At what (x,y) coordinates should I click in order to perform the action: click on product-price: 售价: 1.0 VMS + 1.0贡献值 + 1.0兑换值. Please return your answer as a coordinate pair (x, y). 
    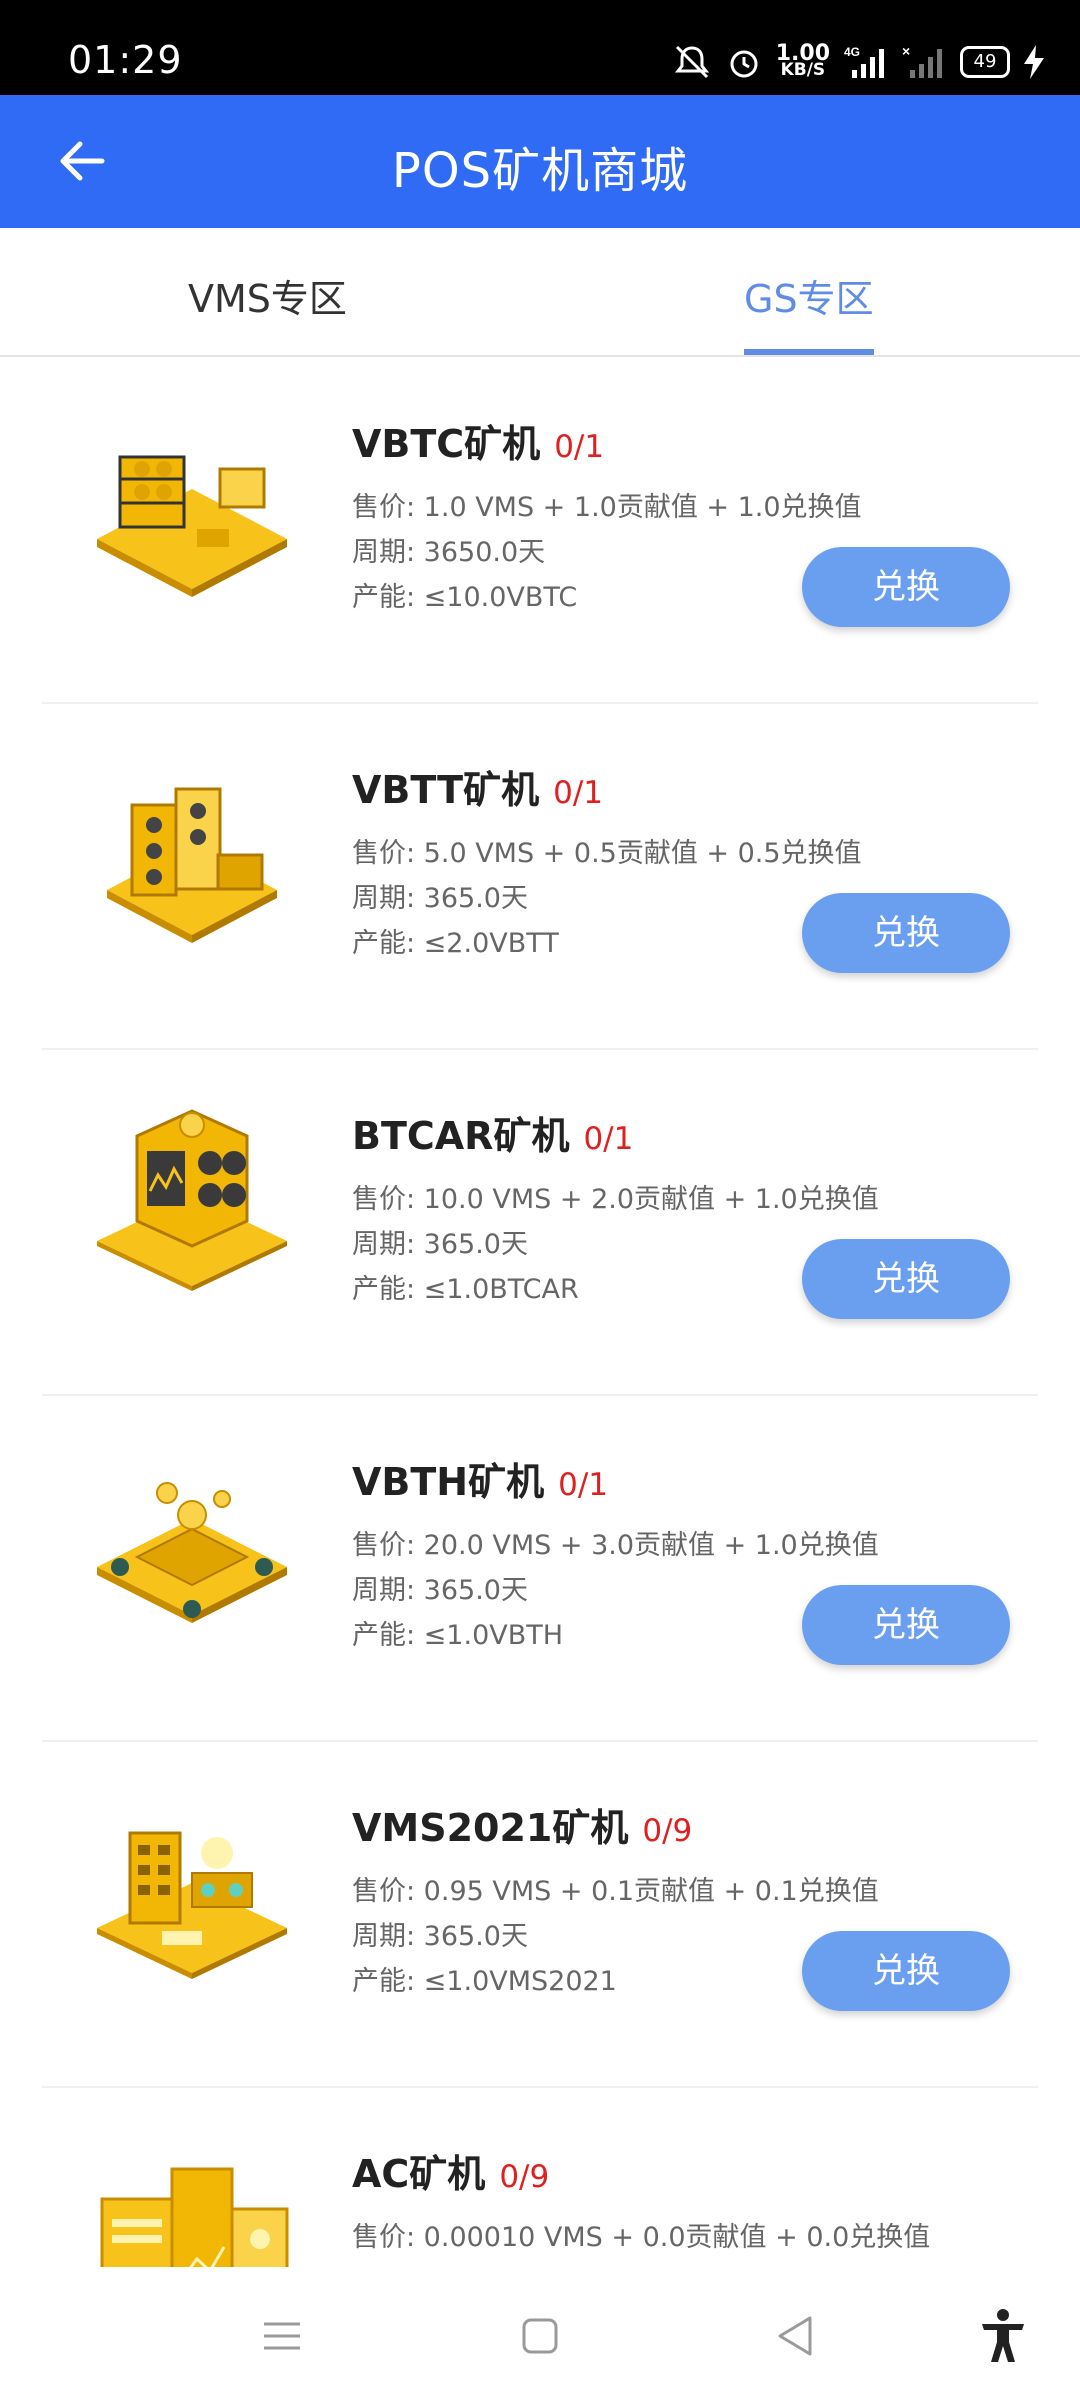
    Looking at the image, I should click on (607, 507).